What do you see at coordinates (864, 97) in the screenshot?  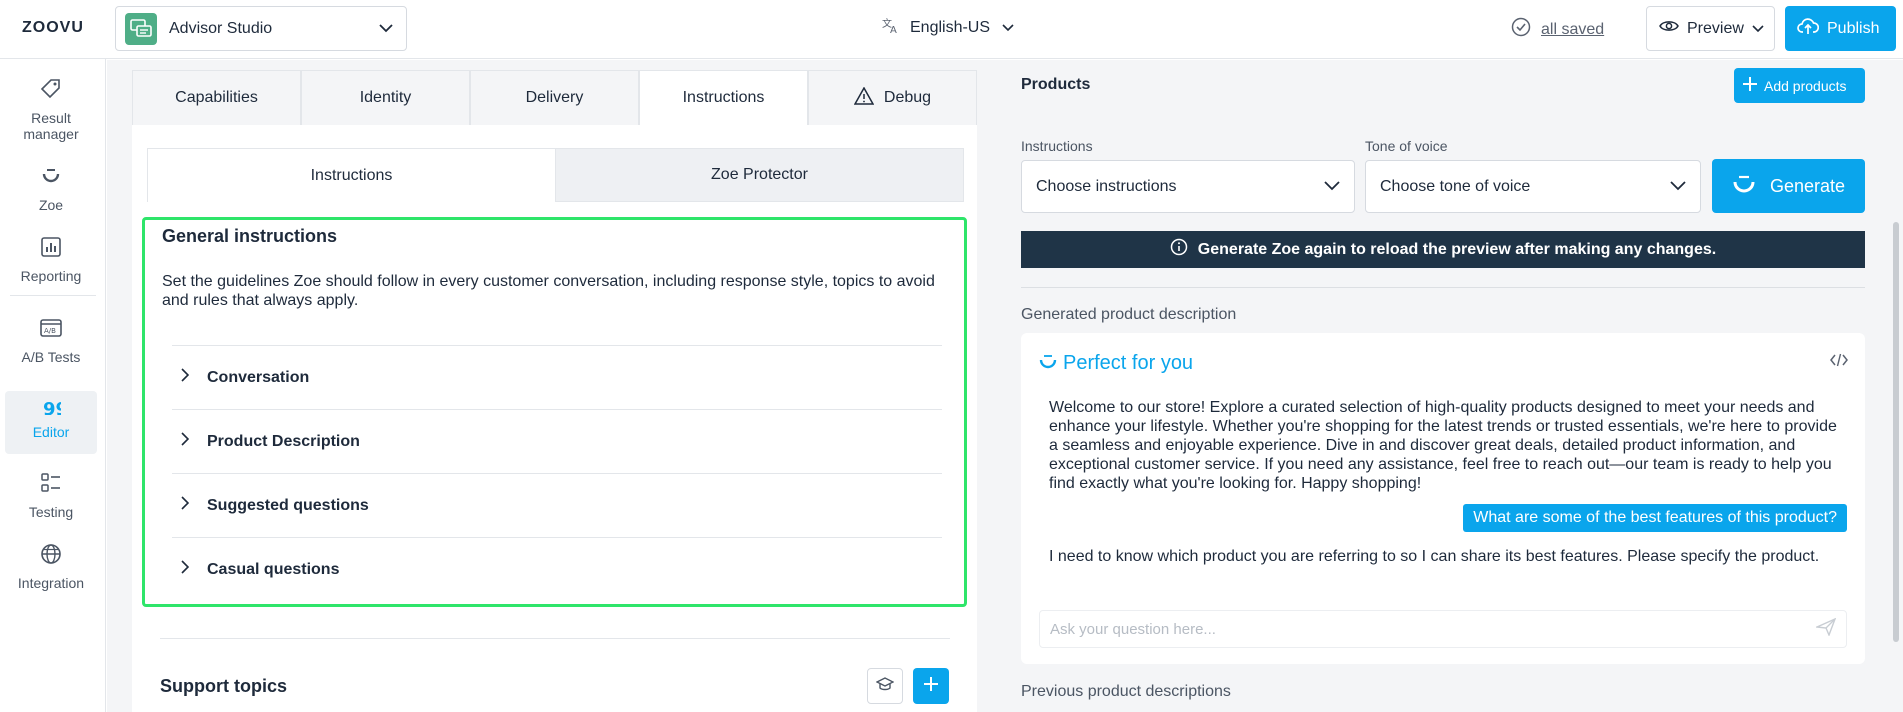 I see `warning-icon` at bounding box center [864, 97].